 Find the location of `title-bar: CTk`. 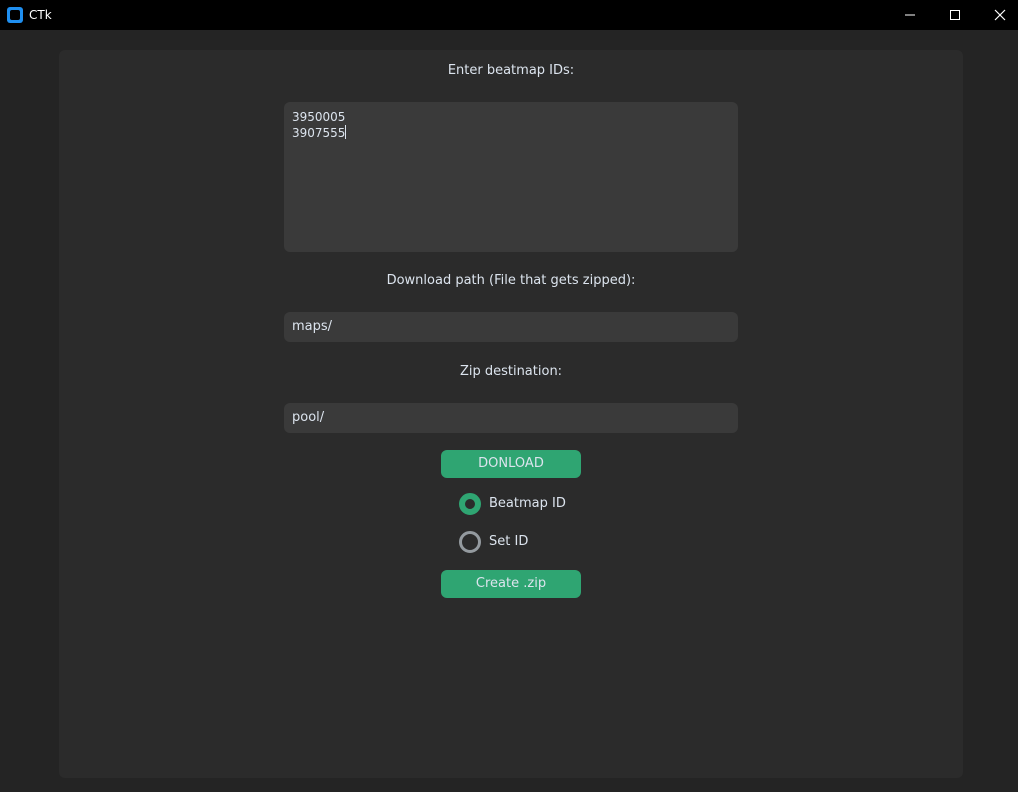

title-bar: CTk is located at coordinates (509, 15).